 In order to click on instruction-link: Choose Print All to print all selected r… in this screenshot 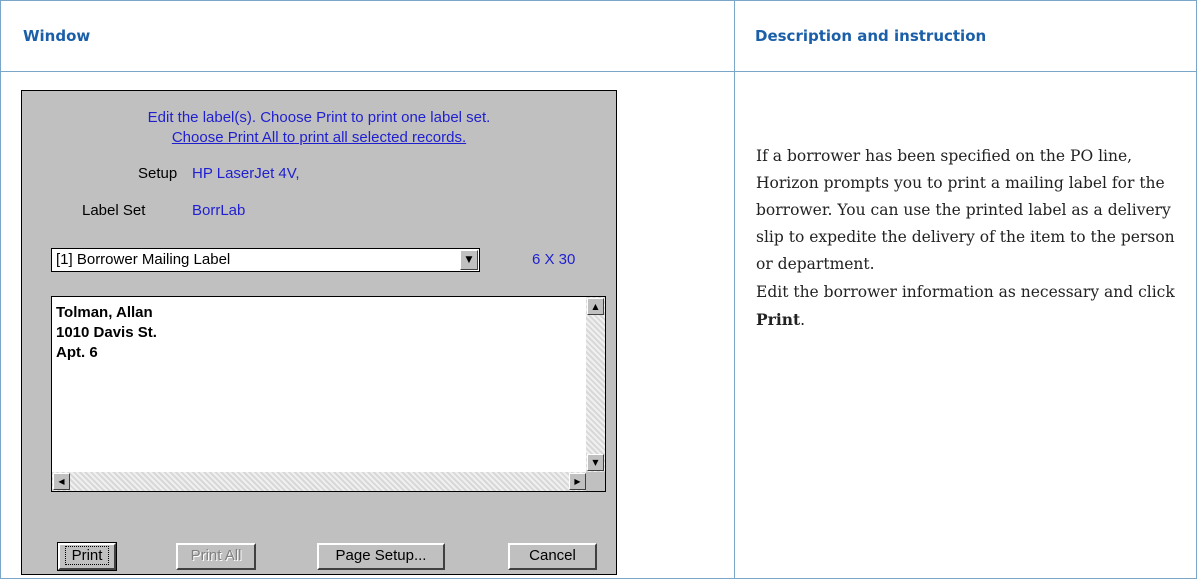, I will do `click(319, 137)`.